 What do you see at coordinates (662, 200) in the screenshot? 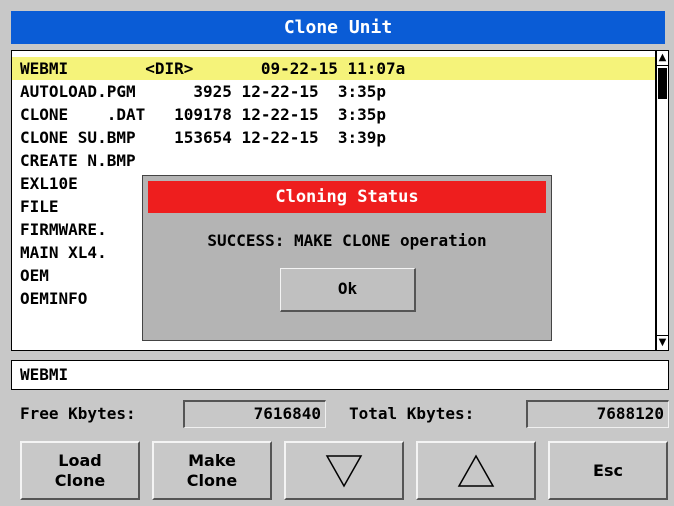
I see `file-list-scrollbar: ▲ ▼` at bounding box center [662, 200].